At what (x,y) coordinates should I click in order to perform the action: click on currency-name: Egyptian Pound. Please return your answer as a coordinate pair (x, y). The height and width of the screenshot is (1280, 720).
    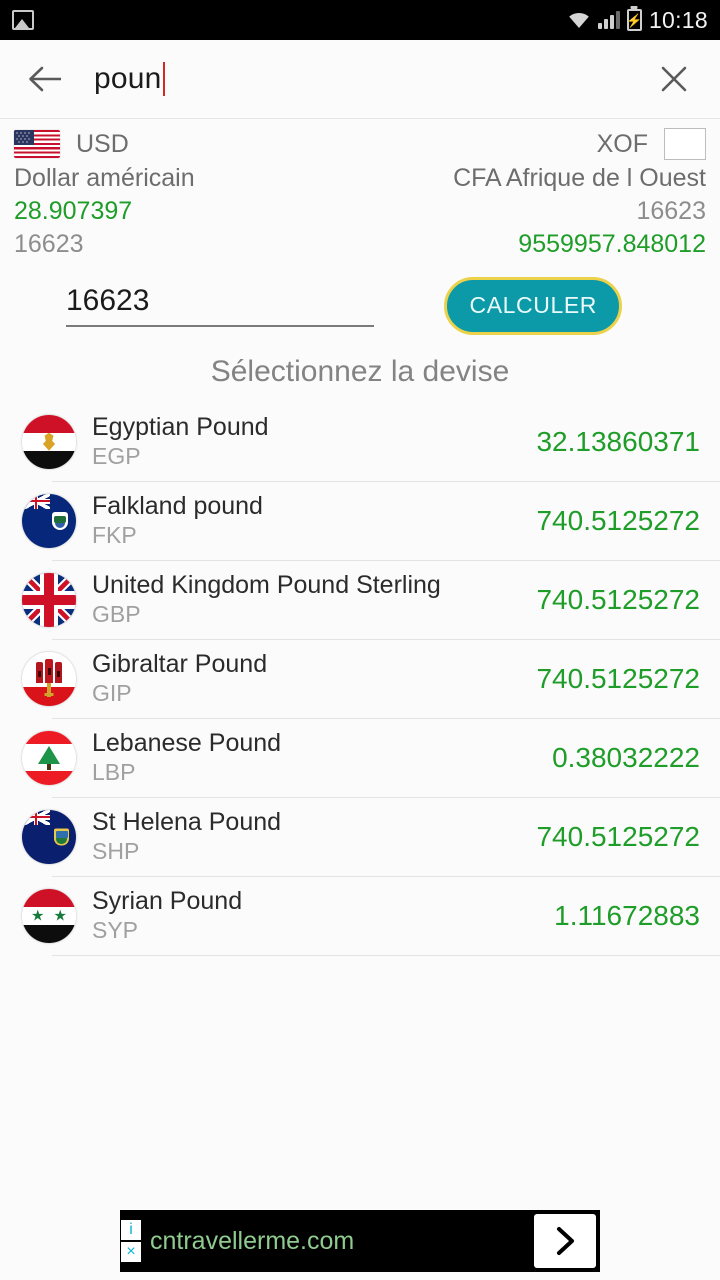
    Looking at the image, I should click on (180, 426).